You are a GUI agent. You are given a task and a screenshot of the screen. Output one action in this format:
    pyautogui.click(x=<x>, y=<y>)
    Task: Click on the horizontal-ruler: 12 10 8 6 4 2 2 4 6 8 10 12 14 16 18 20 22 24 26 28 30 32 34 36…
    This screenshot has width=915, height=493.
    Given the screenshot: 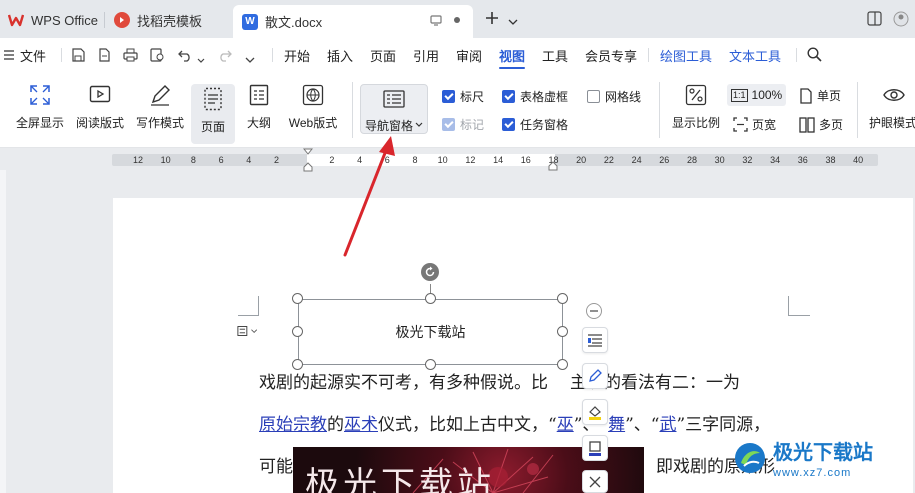 What is the action you would take?
    pyautogui.click(x=495, y=160)
    